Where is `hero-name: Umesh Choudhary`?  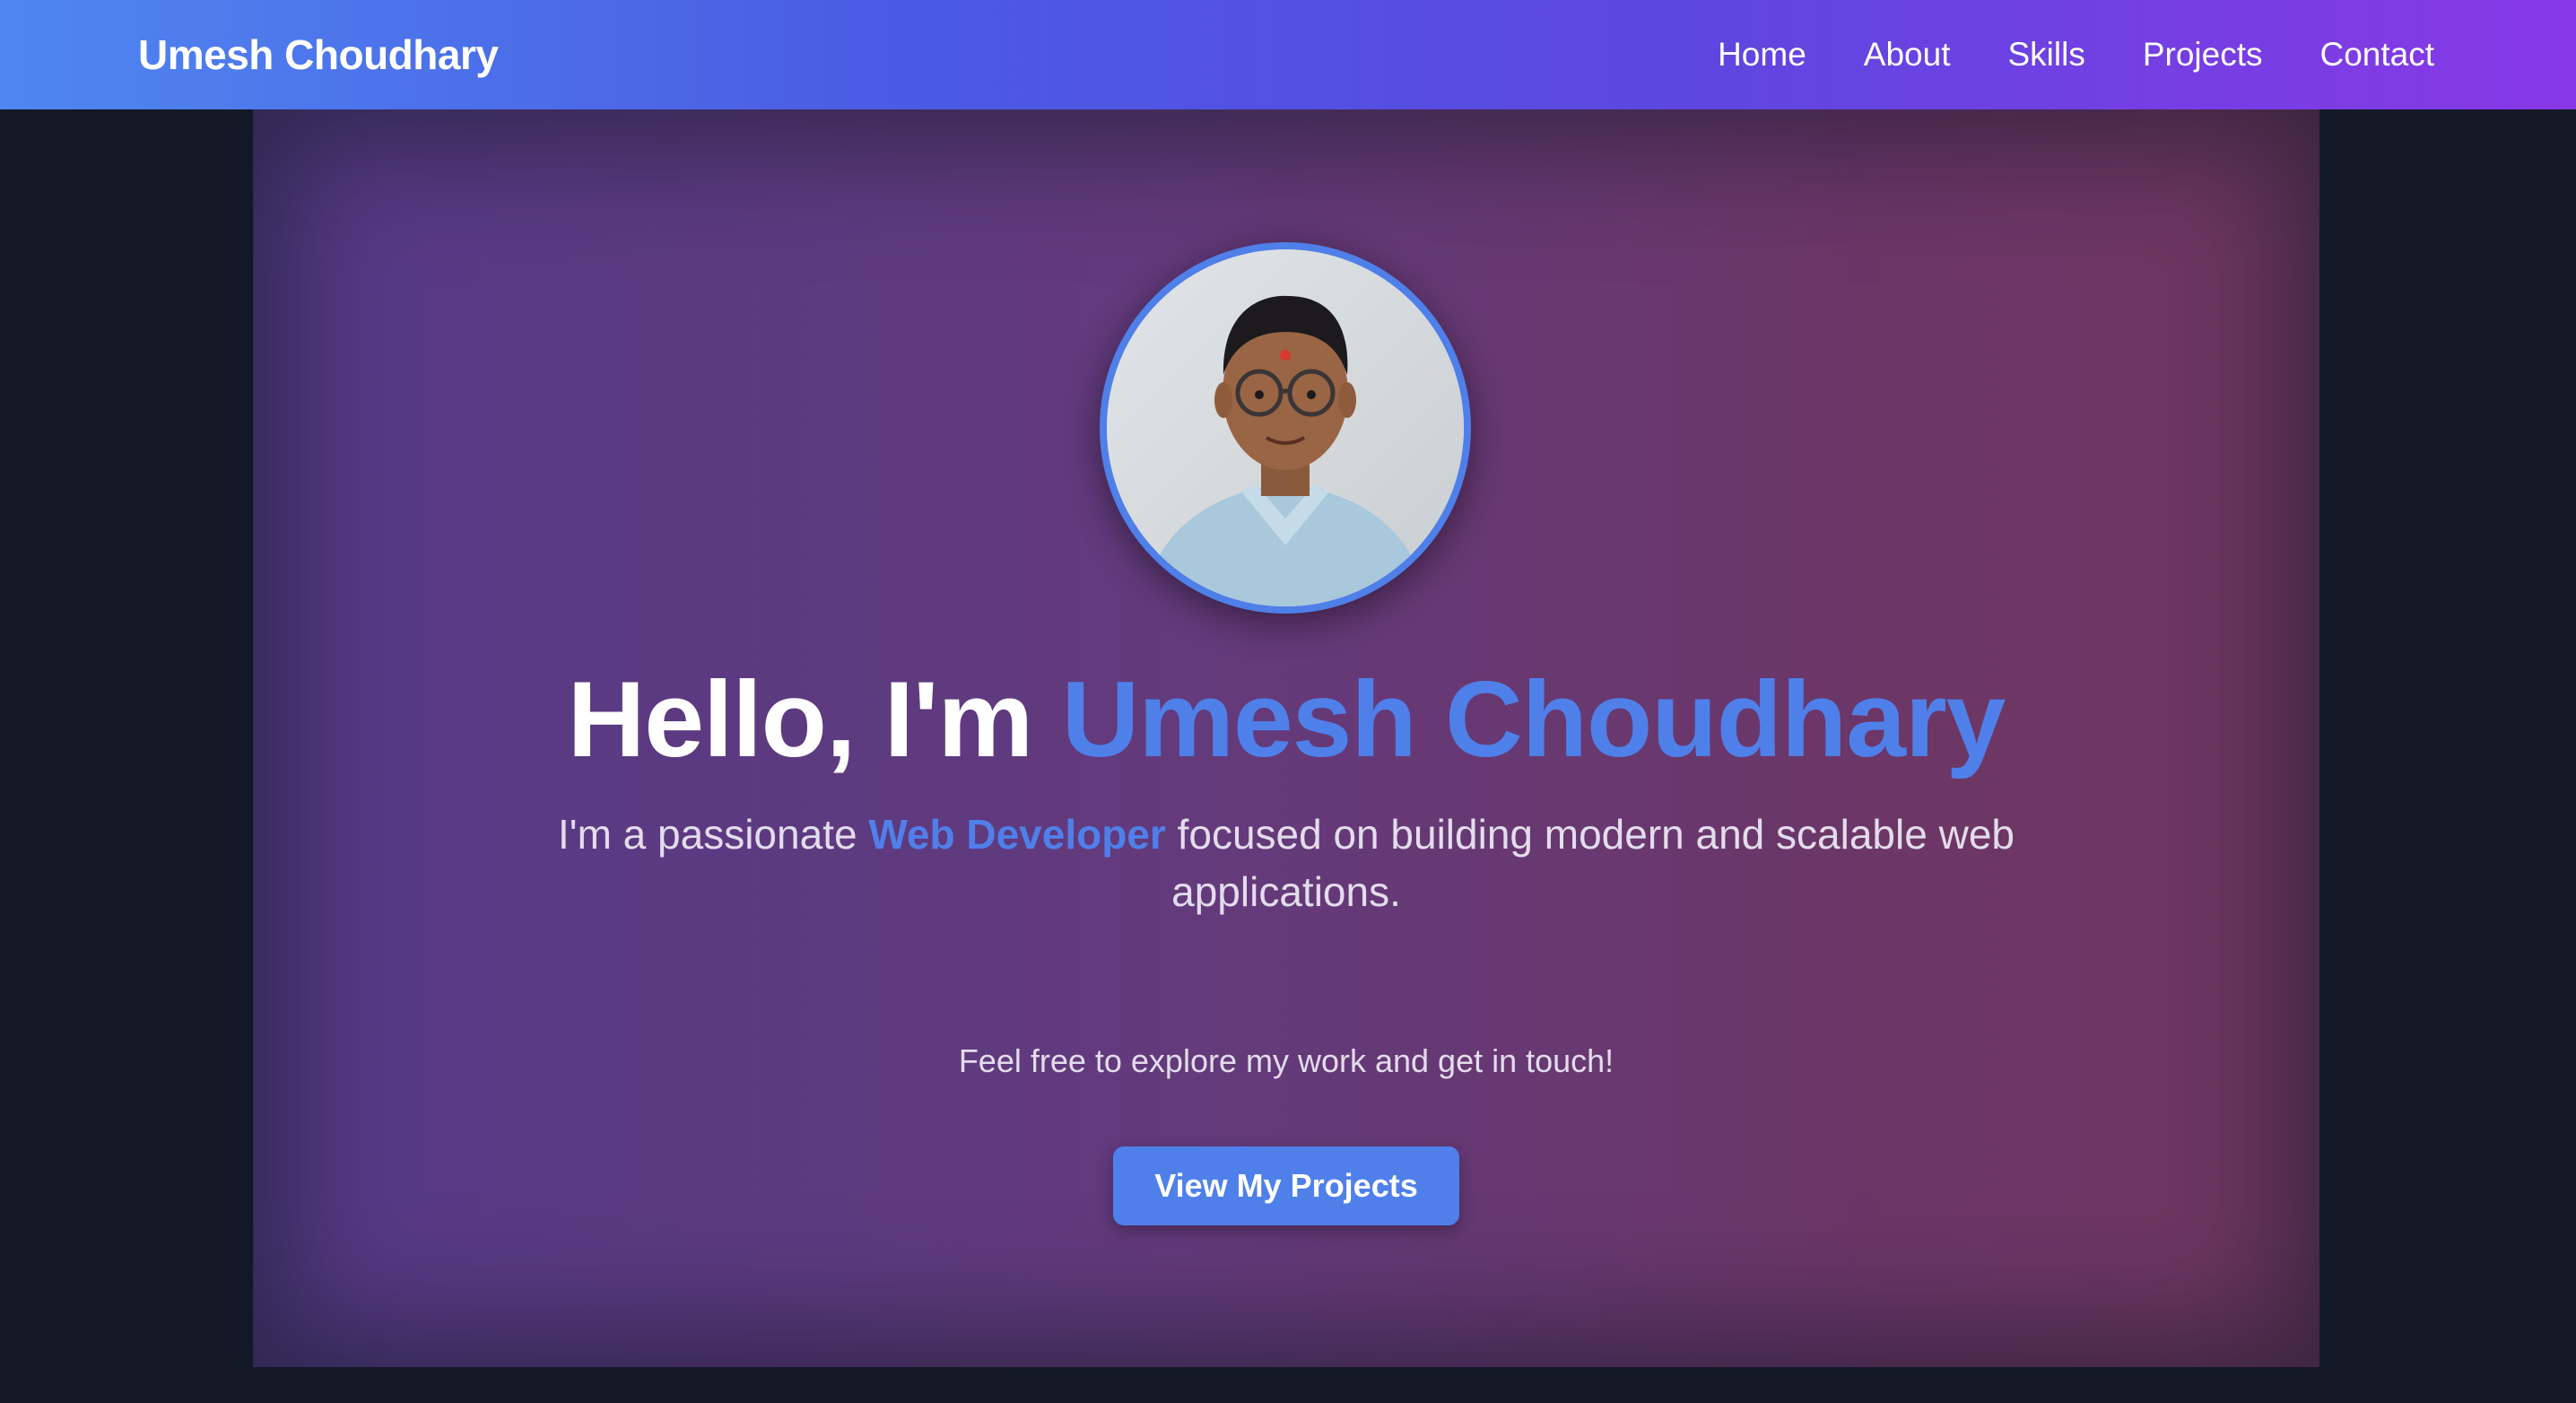
hero-name: Umesh Choudhary is located at coordinates (1533, 719).